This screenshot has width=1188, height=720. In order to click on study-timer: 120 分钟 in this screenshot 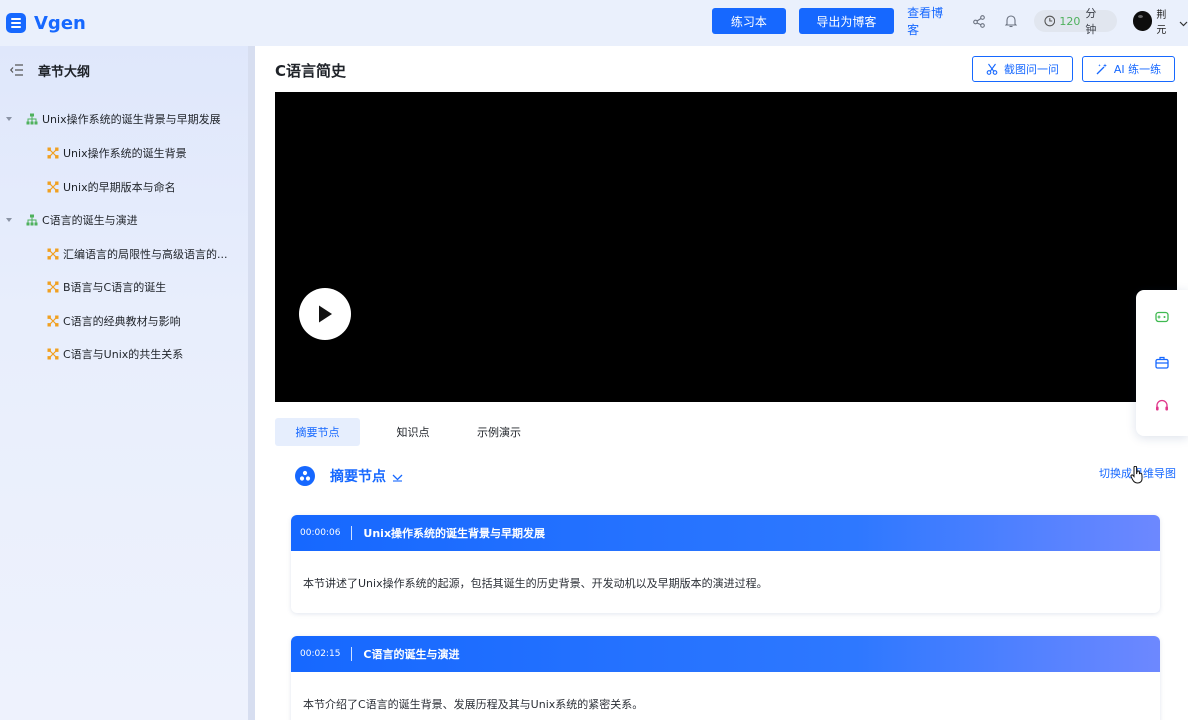, I will do `click(1075, 21)`.